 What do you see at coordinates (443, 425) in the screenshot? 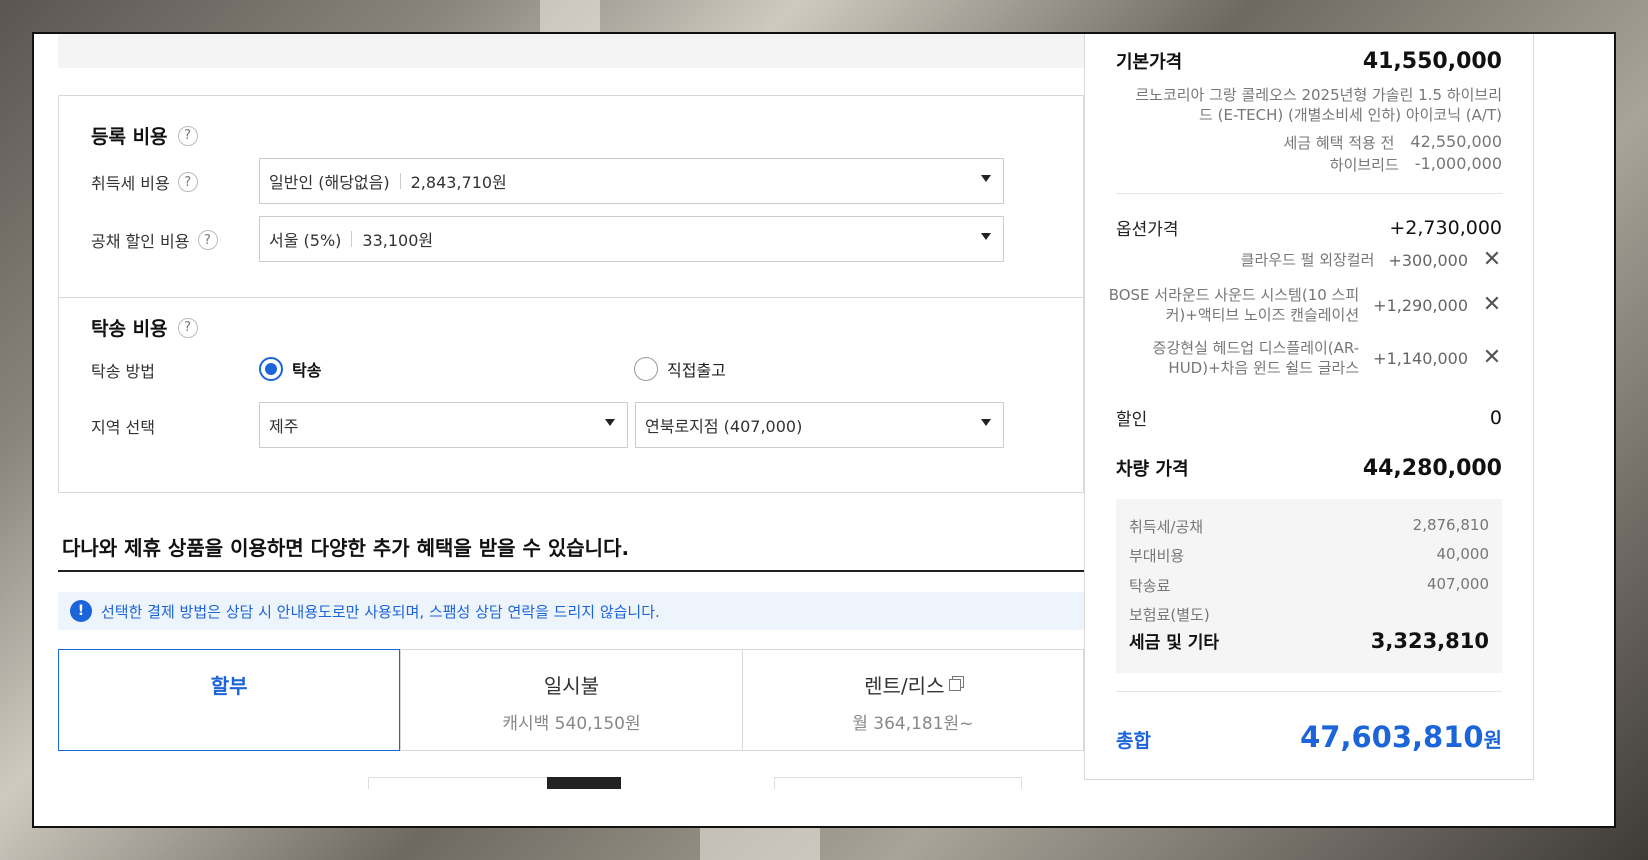
I see `region-select: 제주` at bounding box center [443, 425].